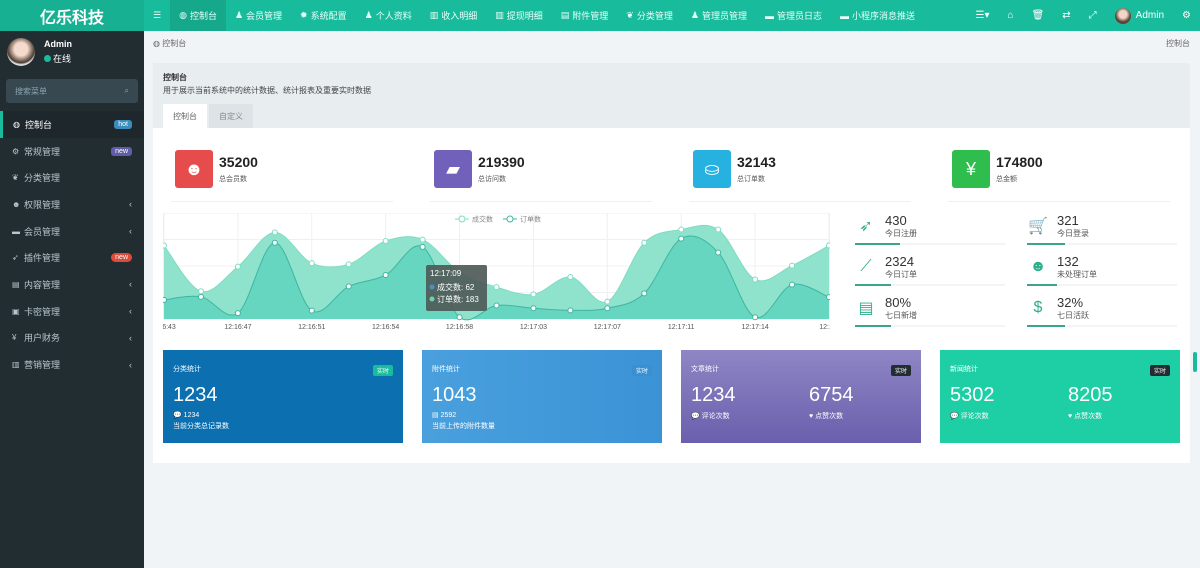  I want to click on topnav-item: ♟ 管理员管理, so click(719, 15).